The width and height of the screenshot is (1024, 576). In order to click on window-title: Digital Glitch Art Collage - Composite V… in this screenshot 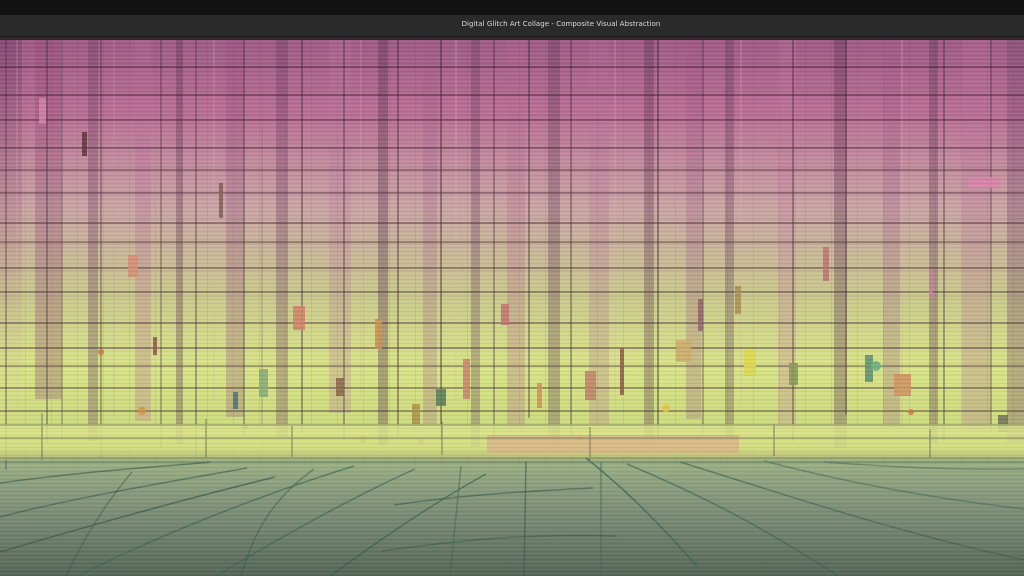, I will do `click(561, 24)`.